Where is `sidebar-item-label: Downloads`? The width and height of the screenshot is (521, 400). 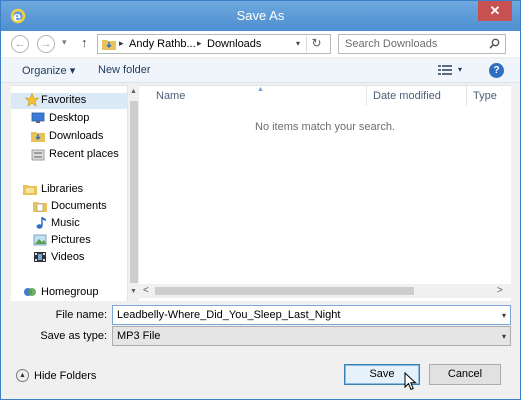
sidebar-item-label: Downloads is located at coordinates (76, 136).